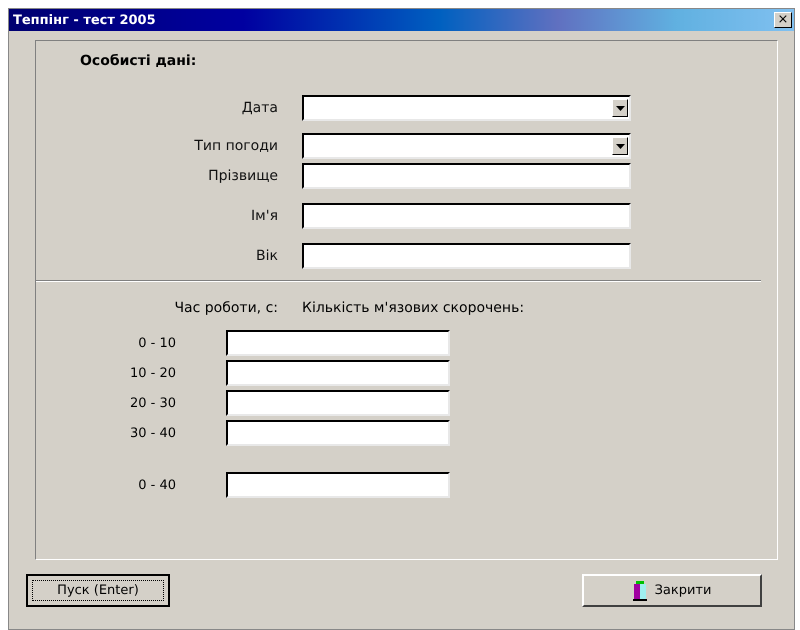 This screenshot has width=800, height=630. What do you see at coordinates (413, 308) in the screenshot?
I see `column-heading: Кількість м'язових скорочень:` at bounding box center [413, 308].